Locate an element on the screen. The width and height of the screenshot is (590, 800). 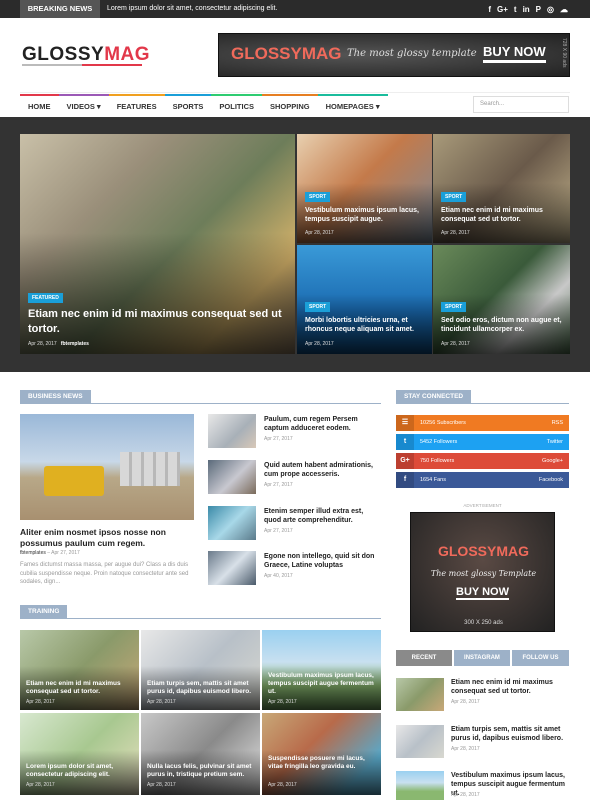
business-news-heading: BUSINESS NEWS is located at coordinates (55, 397).